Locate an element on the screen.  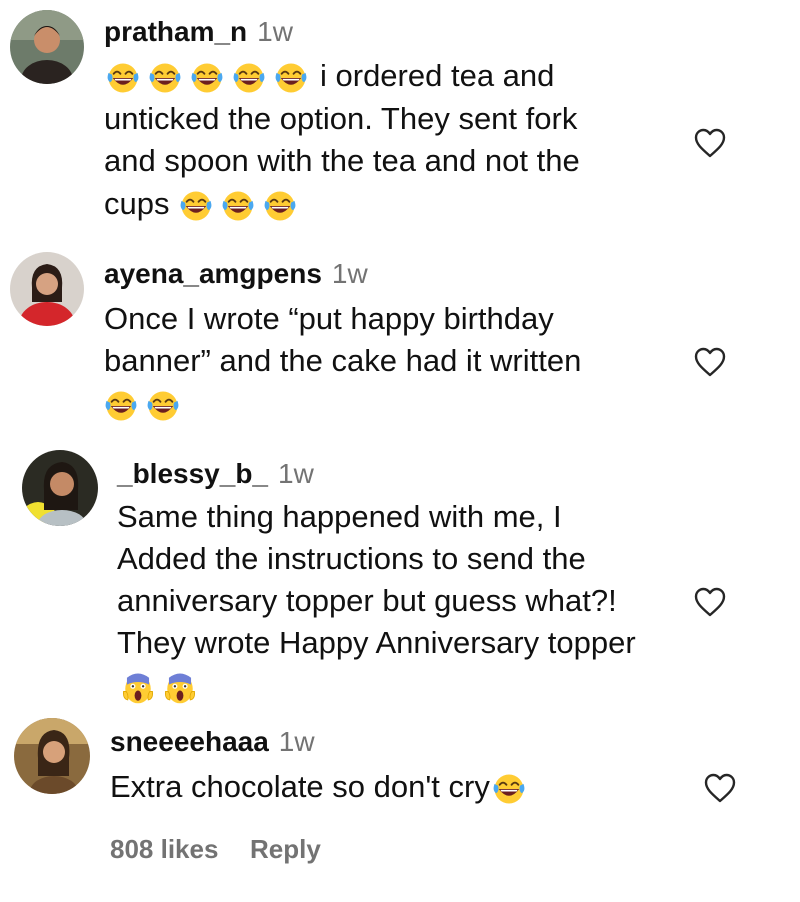
comment-username: pratham_n 1w is located at coordinates (198, 32).